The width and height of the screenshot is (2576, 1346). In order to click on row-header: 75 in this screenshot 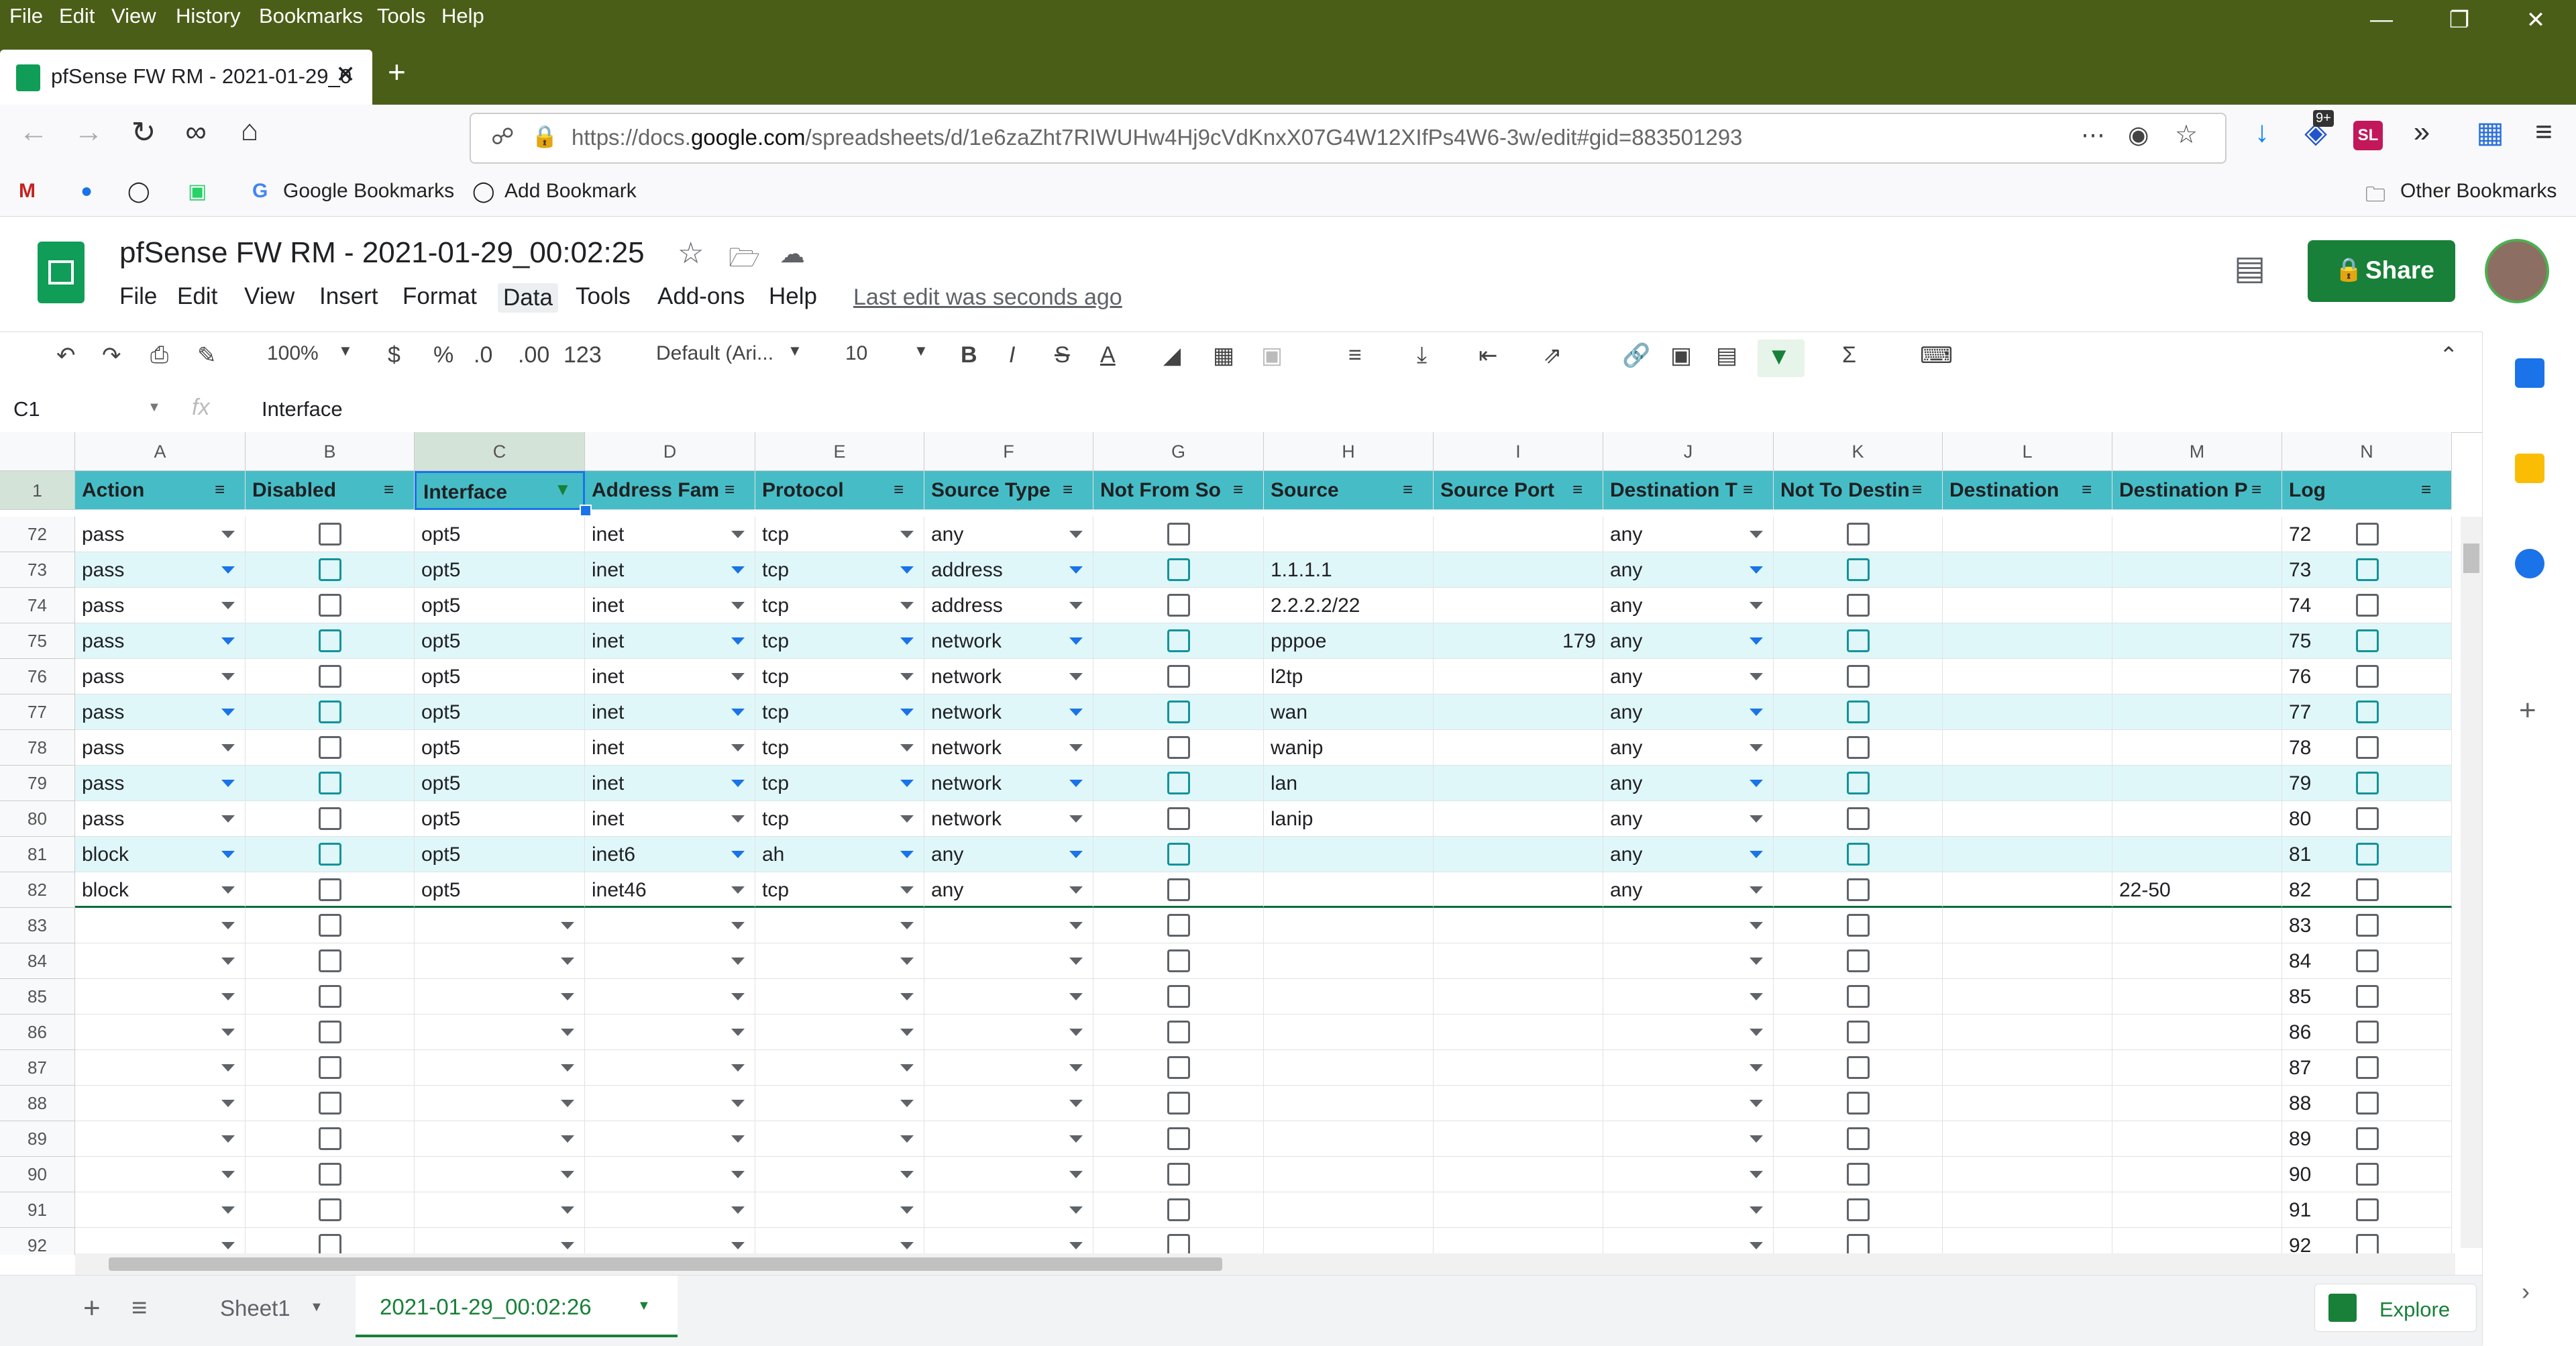, I will do `click(37, 641)`.